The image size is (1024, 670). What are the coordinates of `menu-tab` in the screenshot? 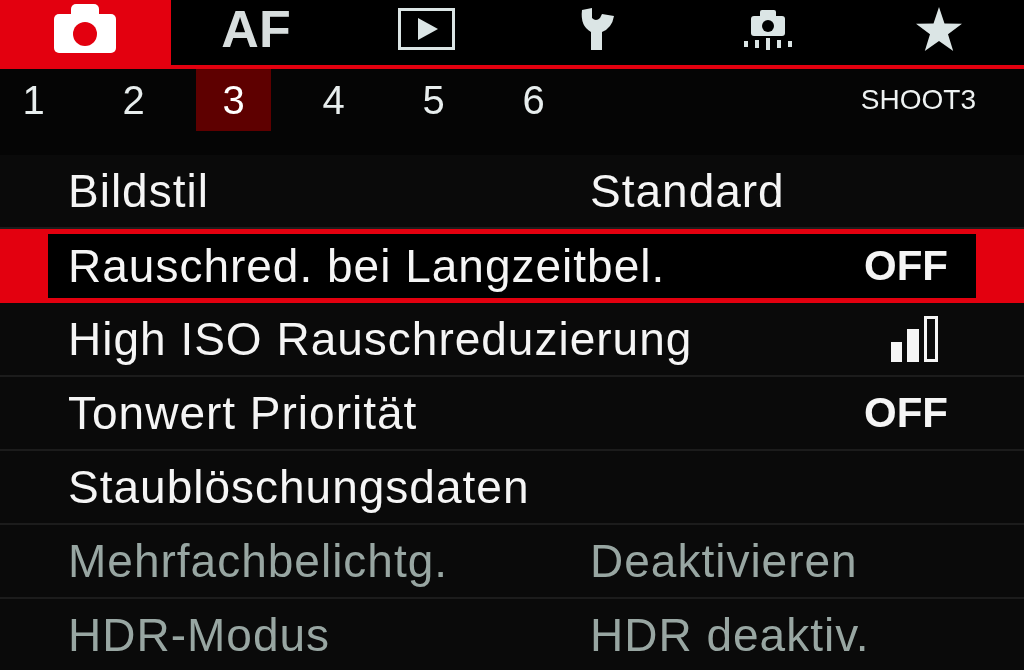 It's located at (938, 32).